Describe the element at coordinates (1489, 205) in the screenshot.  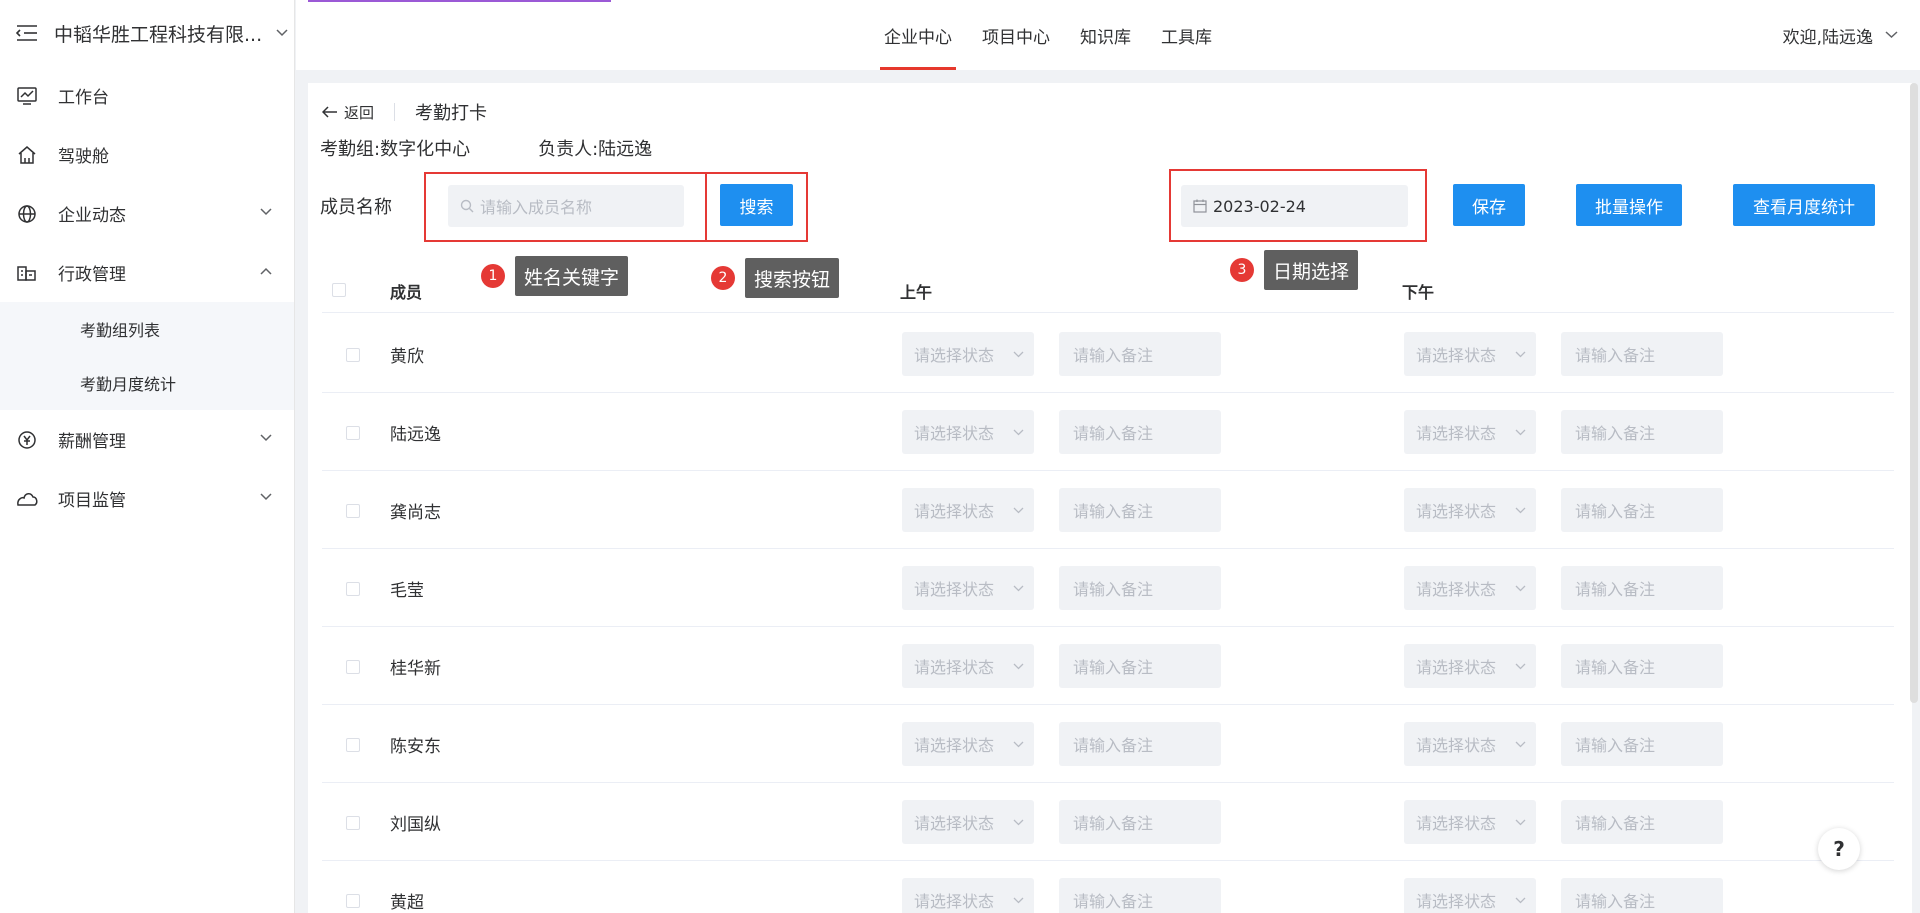
I see `save-button: 保存` at that location.